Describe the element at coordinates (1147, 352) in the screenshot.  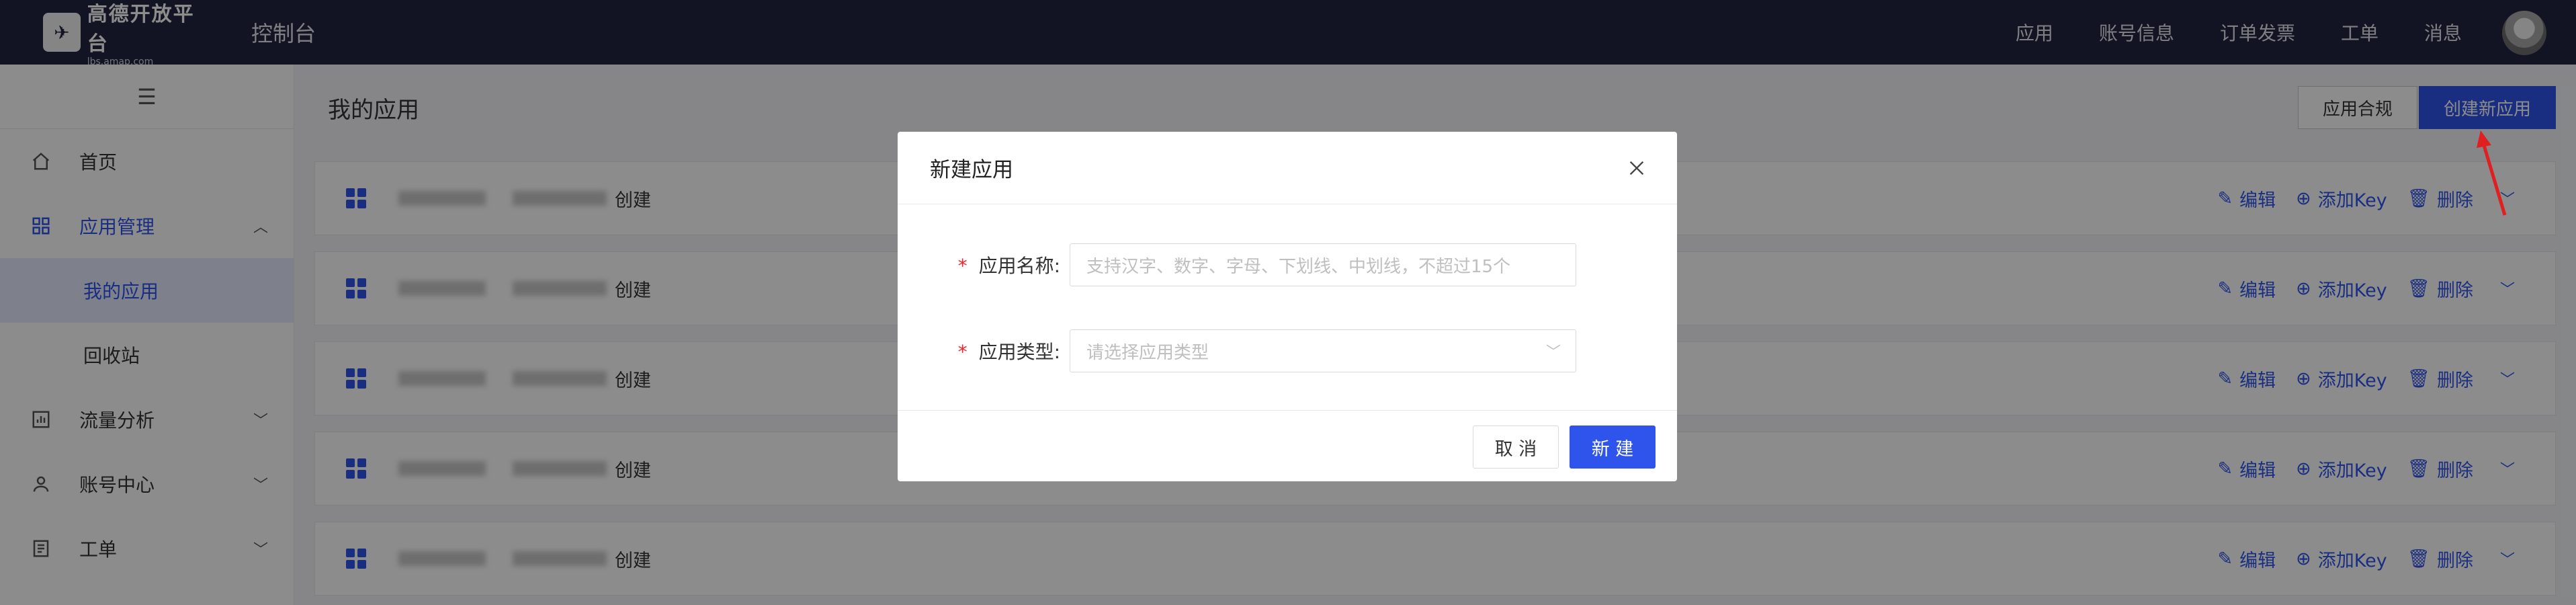
I see `app-type-placeholder: 请选择应用类型` at that location.